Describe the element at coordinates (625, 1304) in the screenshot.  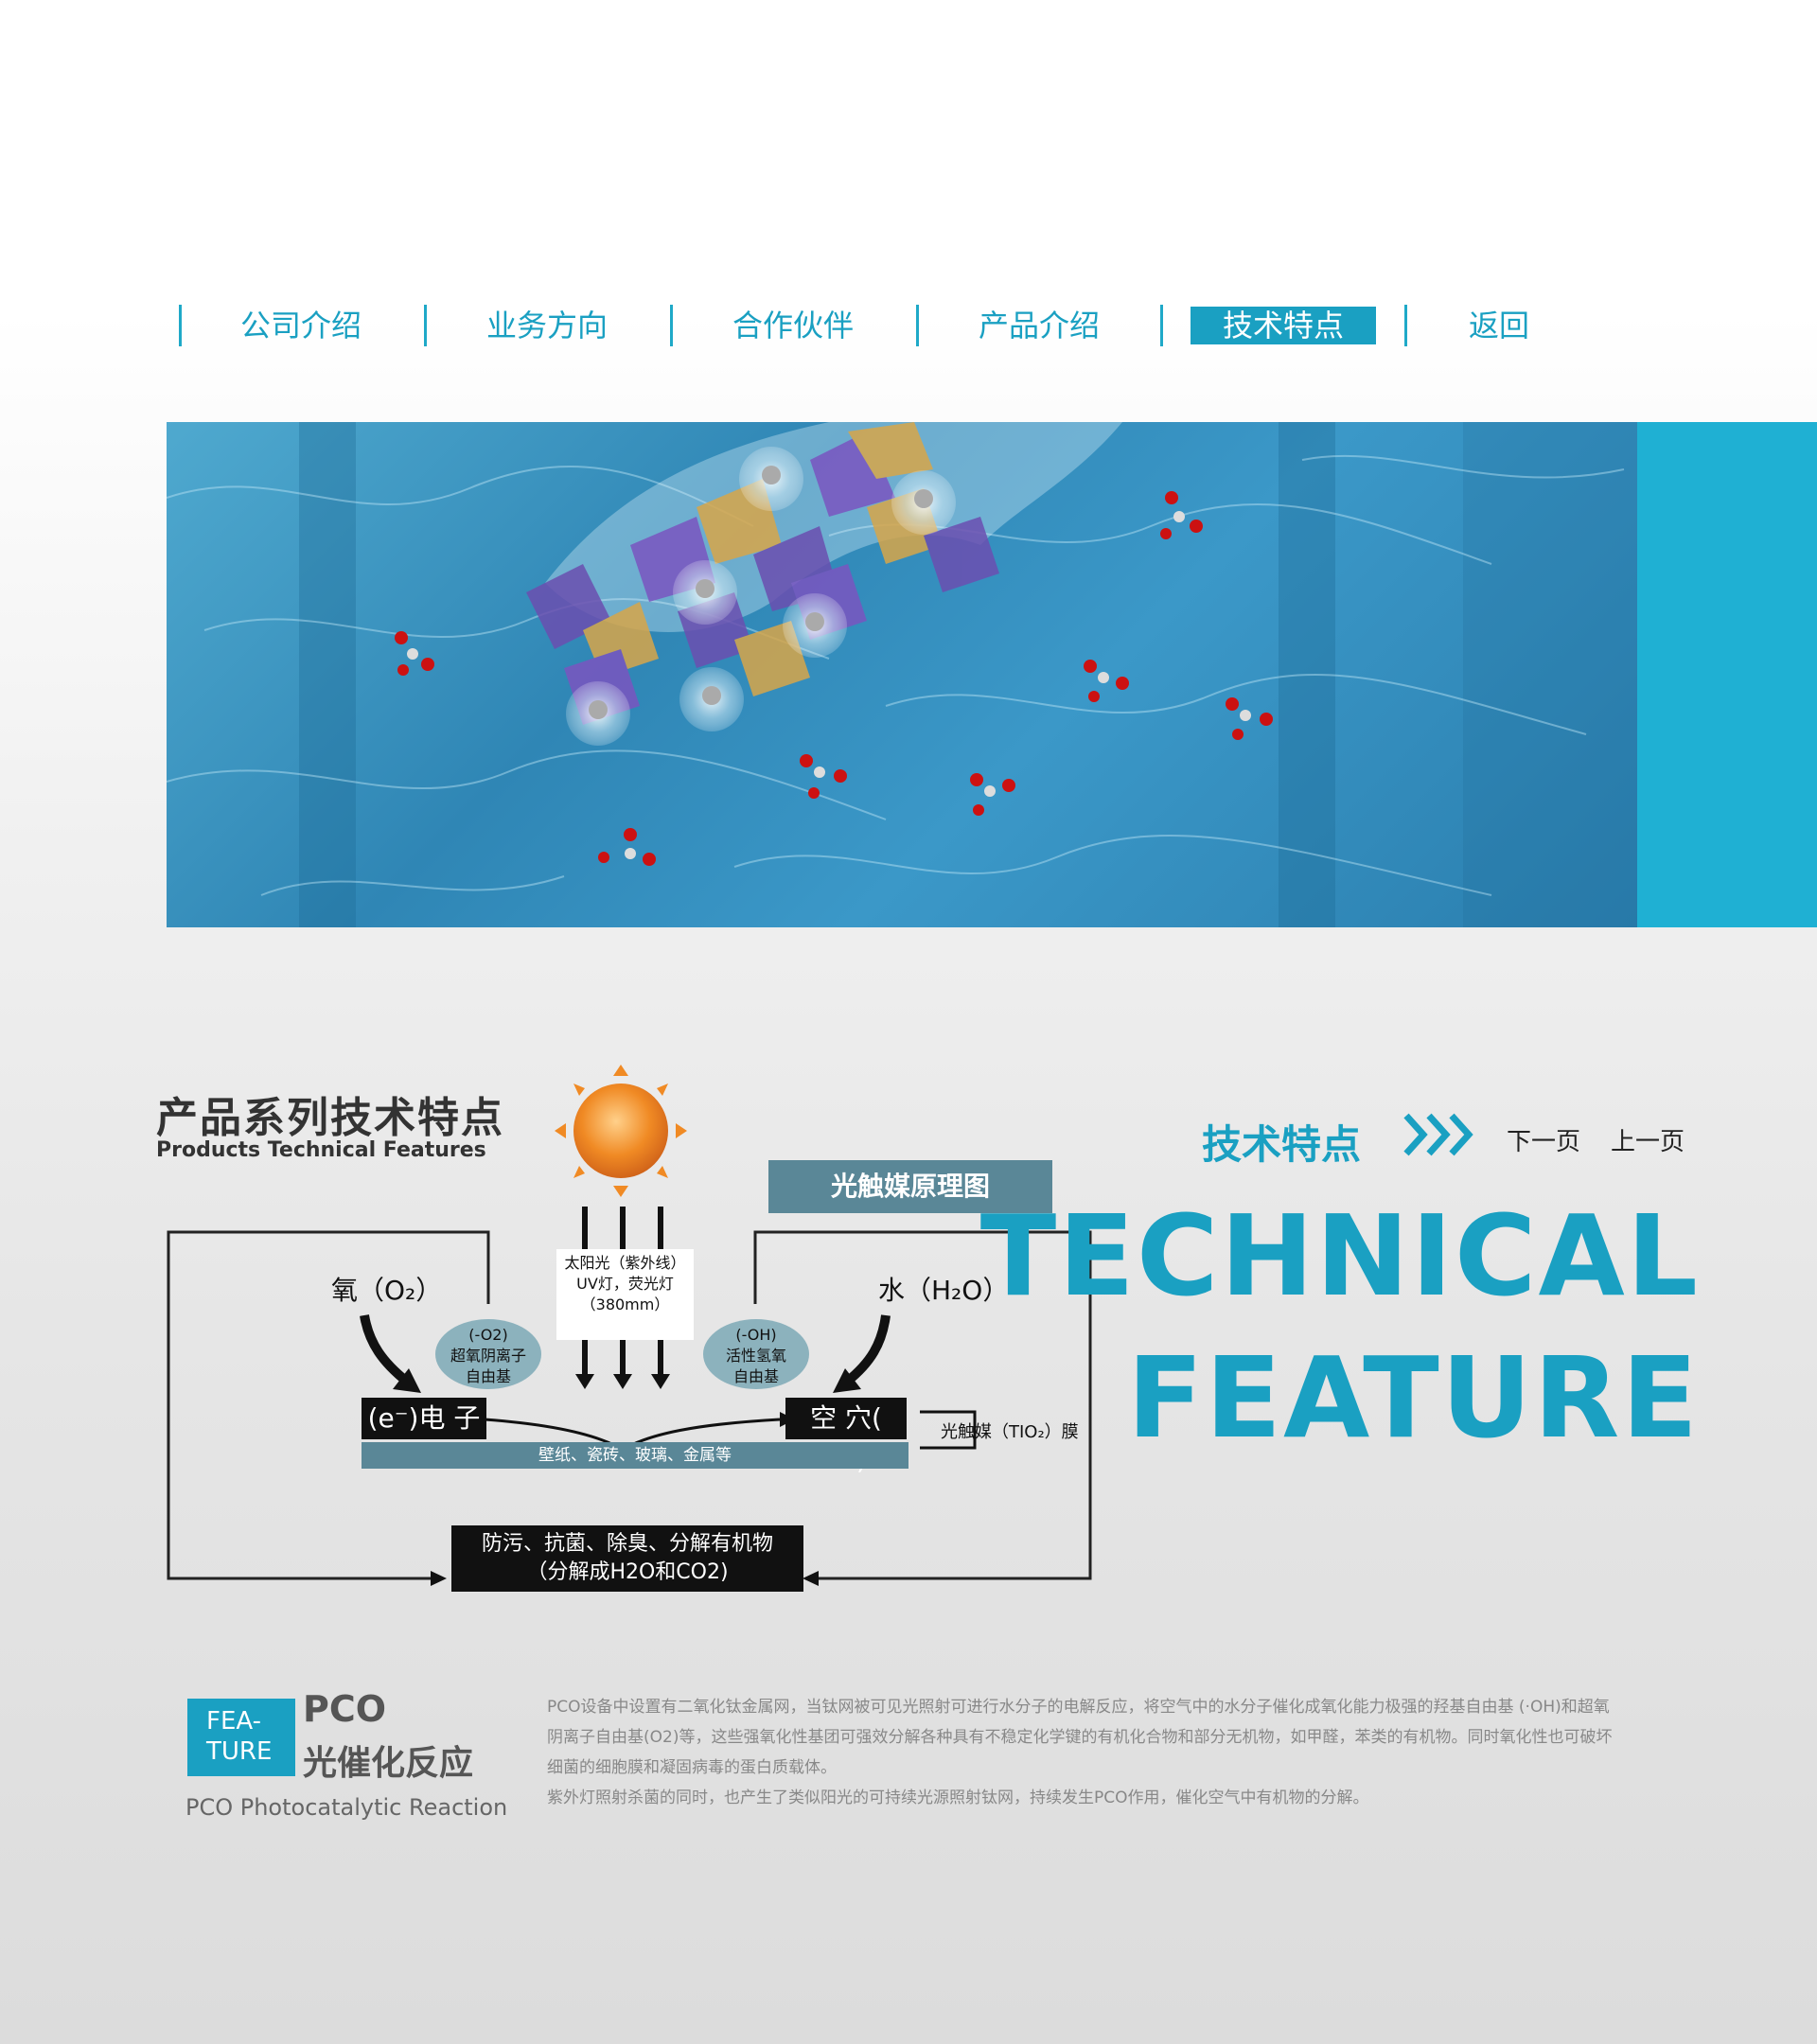
I see `sunlight-line: （380mm）` at that location.